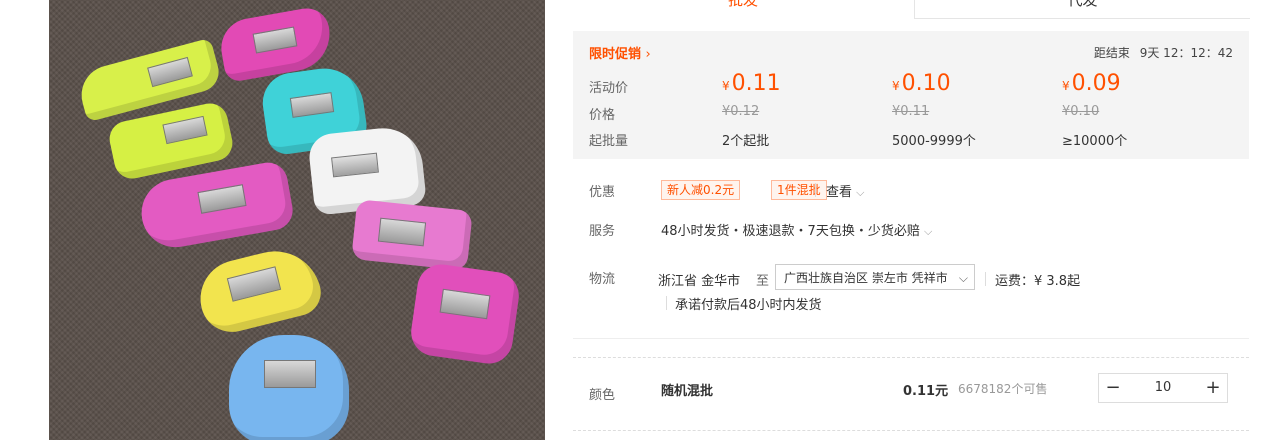 The image size is (1274, 440). I want to click on tier-3-quantity: ≥10000个, so click(1095, 141).